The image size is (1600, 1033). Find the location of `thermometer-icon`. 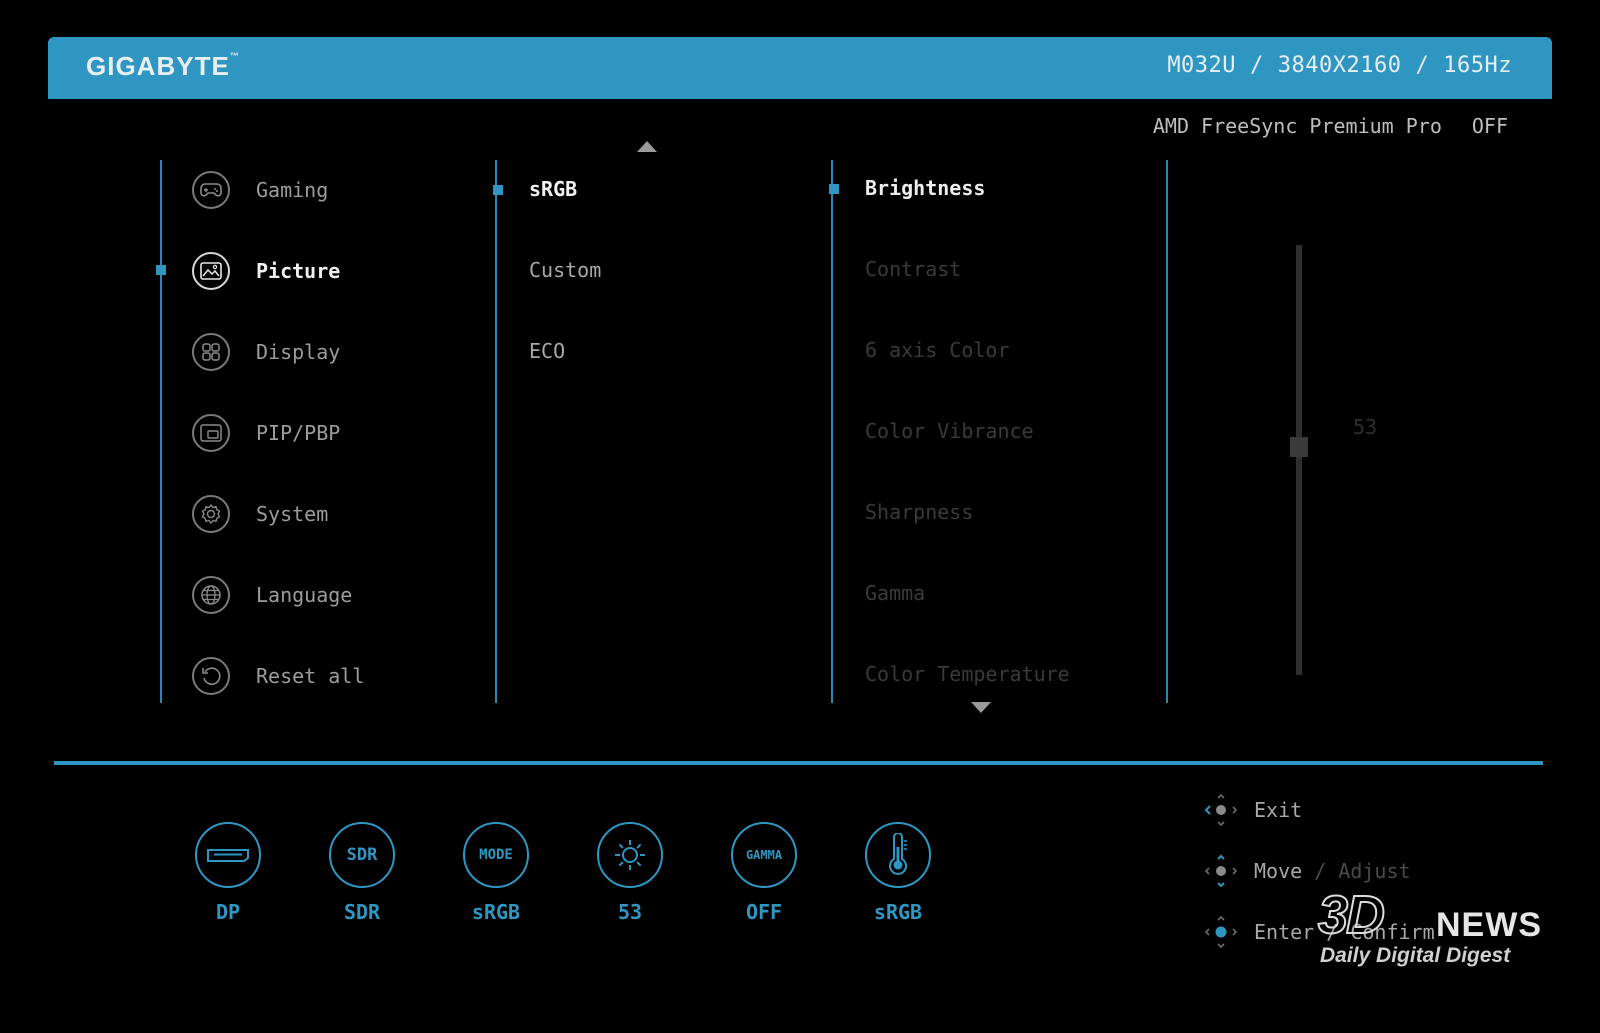

thermometer-icon is located at coordinates (898, 855).